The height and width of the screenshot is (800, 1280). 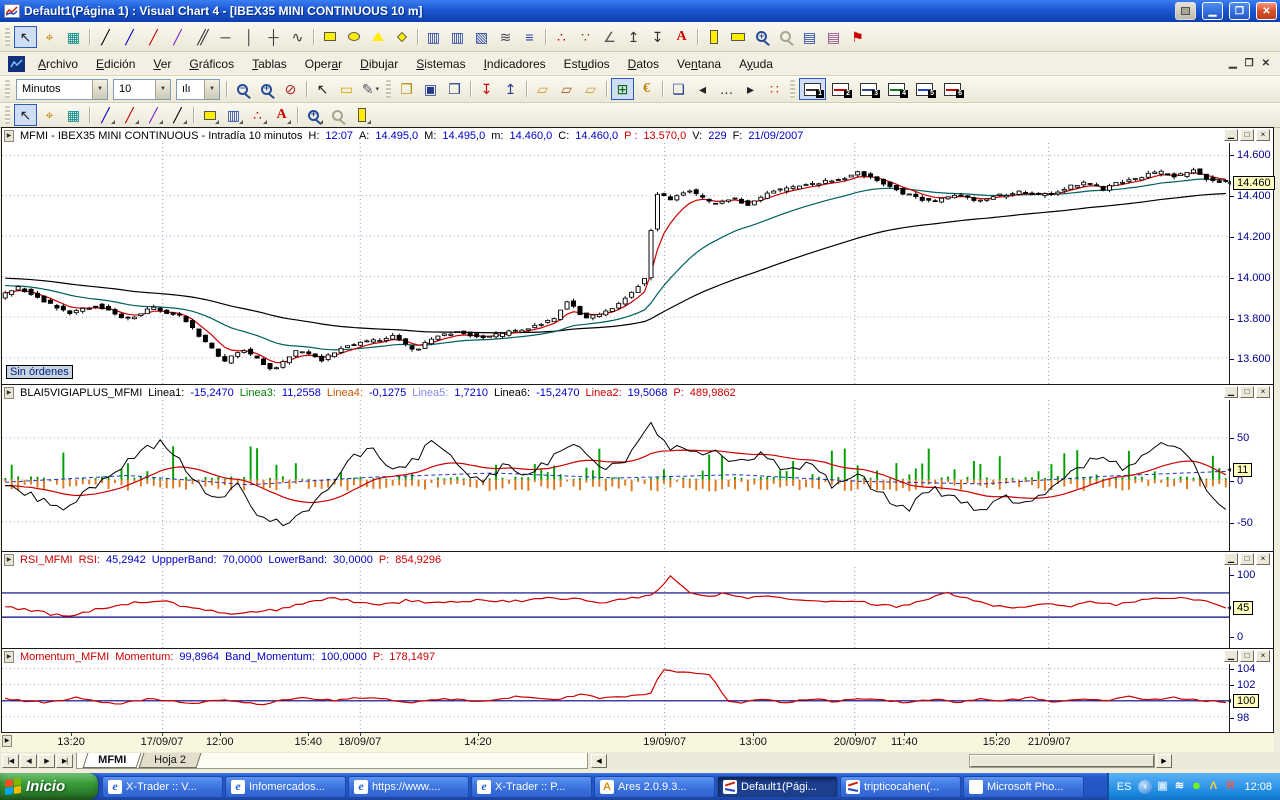 I want to click on cycle-lines-tool-2: ▥, so click(x=233, y=115).